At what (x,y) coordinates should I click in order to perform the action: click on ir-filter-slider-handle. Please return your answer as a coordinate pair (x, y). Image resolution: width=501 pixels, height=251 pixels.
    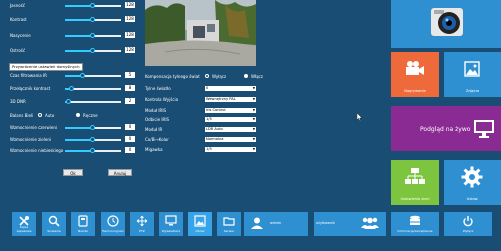
    Looking at the image, I should click on (82, 75).